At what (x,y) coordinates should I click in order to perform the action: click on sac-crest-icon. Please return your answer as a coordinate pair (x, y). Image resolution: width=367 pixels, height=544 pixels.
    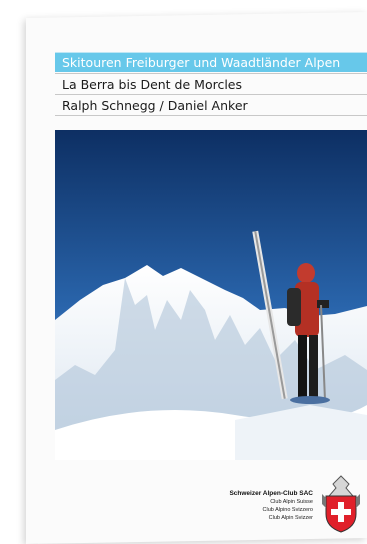
    Looking at the image, I should click on (341, 504).